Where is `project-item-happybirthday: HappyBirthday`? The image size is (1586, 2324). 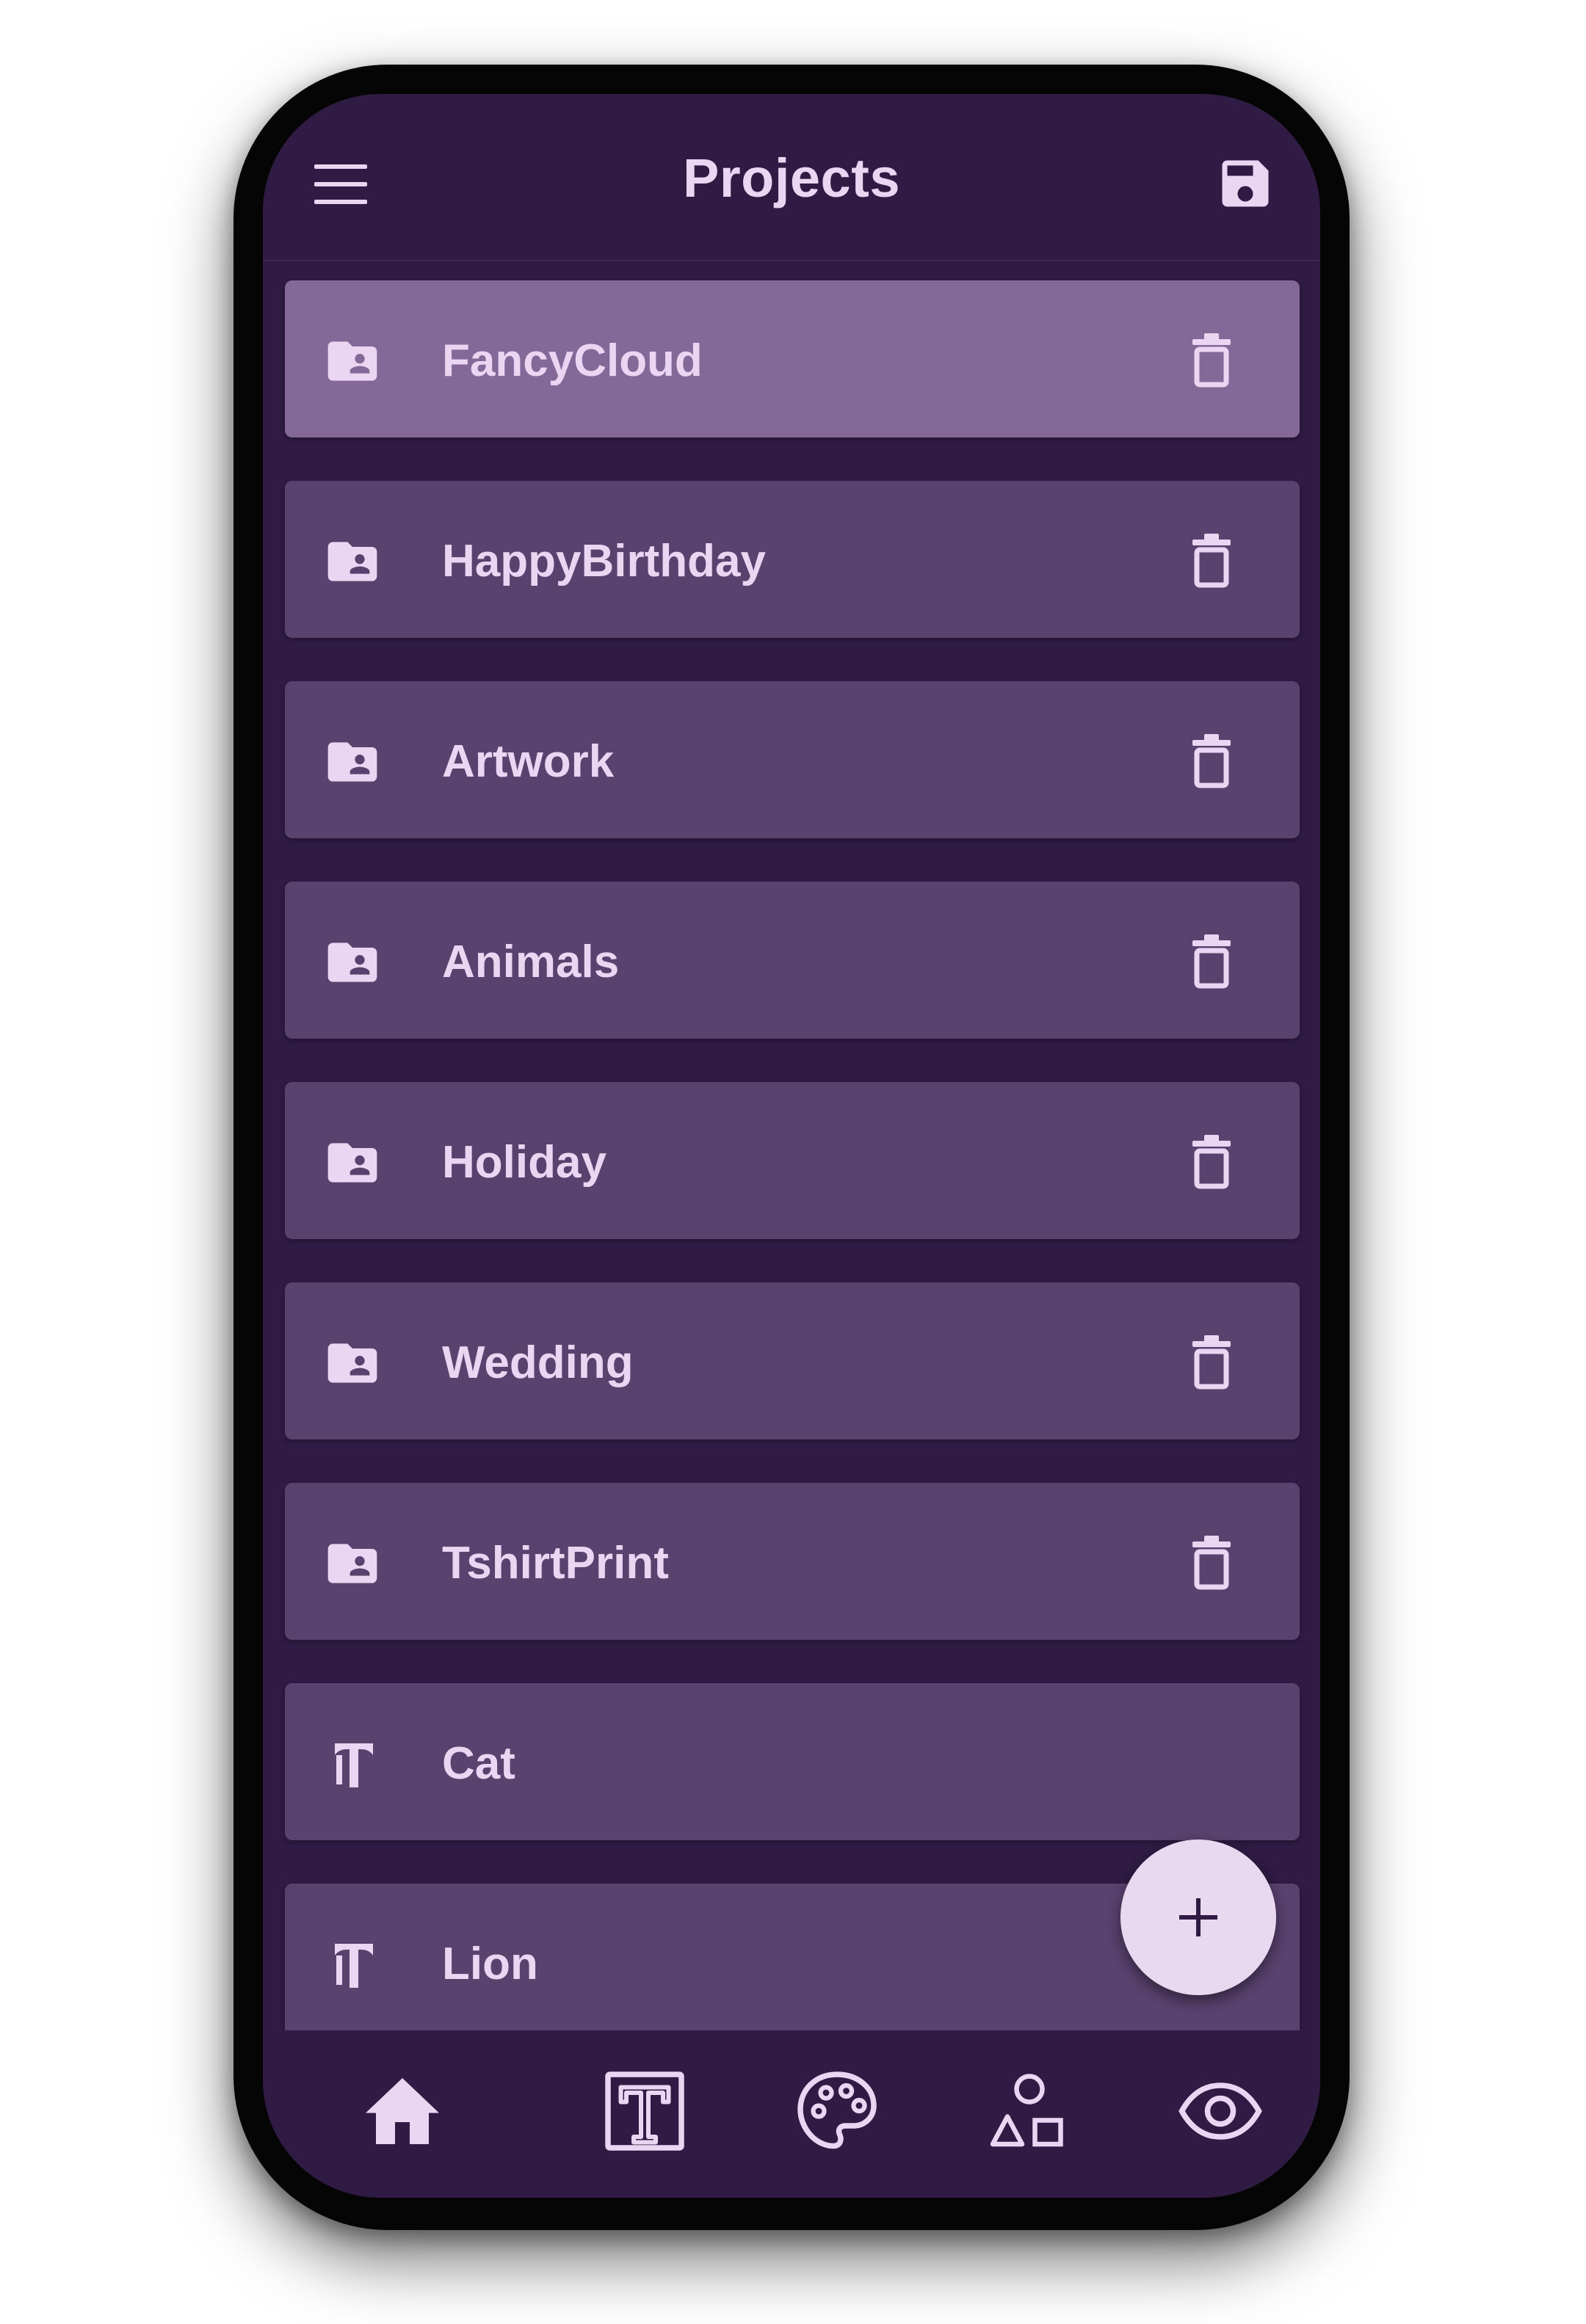
project-item-happybirthday: HappyBirthday is located at coordinates (792, 559).